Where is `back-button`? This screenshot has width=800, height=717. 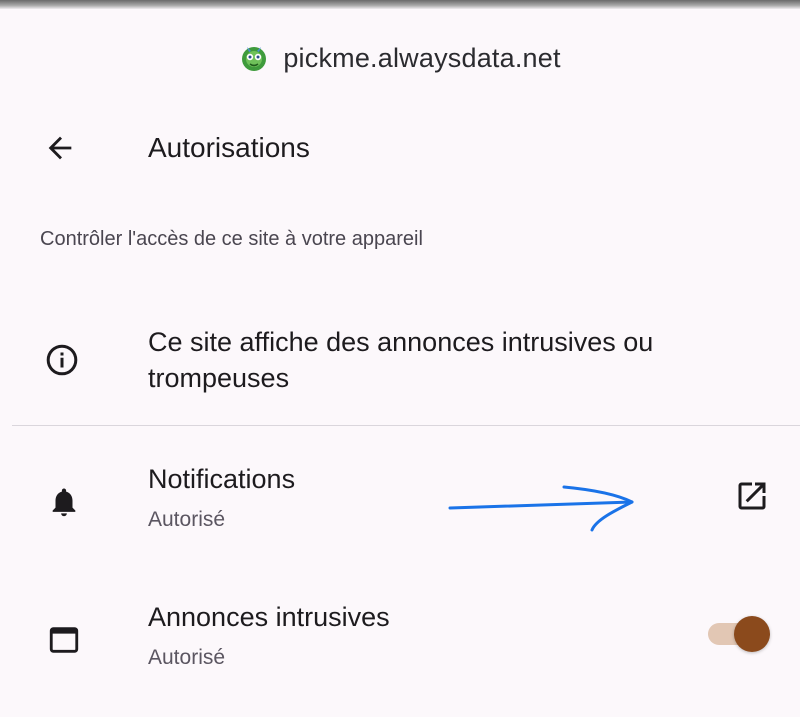
back-button is located at coordinates (60, 150).